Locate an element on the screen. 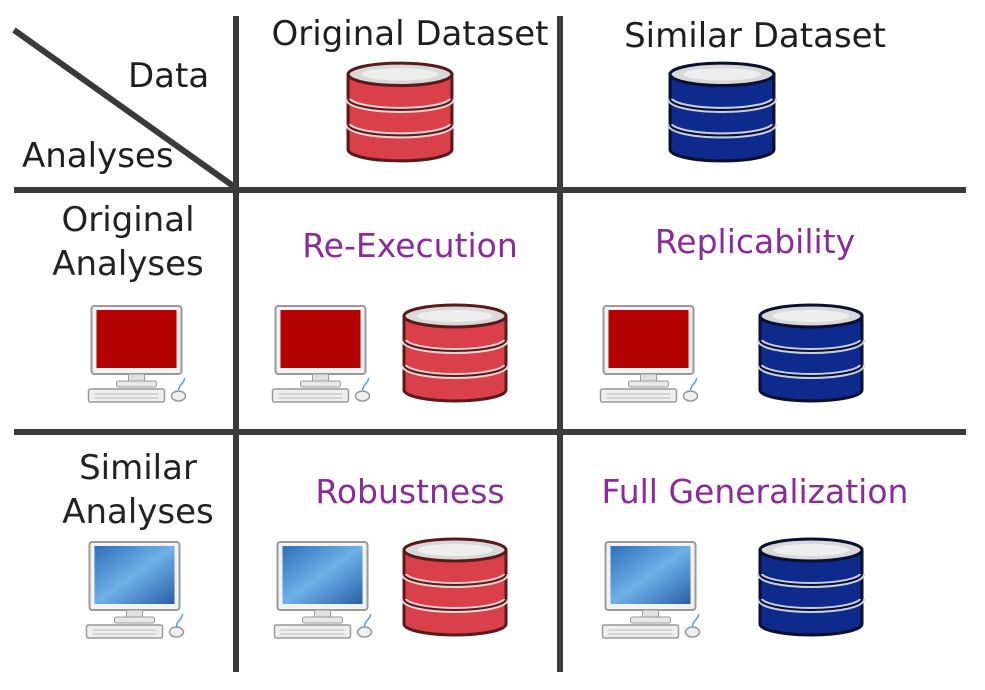 This screenshot has width=985, height=690. cell-title-robustness: Robustness is located at coordinates (410, 491).